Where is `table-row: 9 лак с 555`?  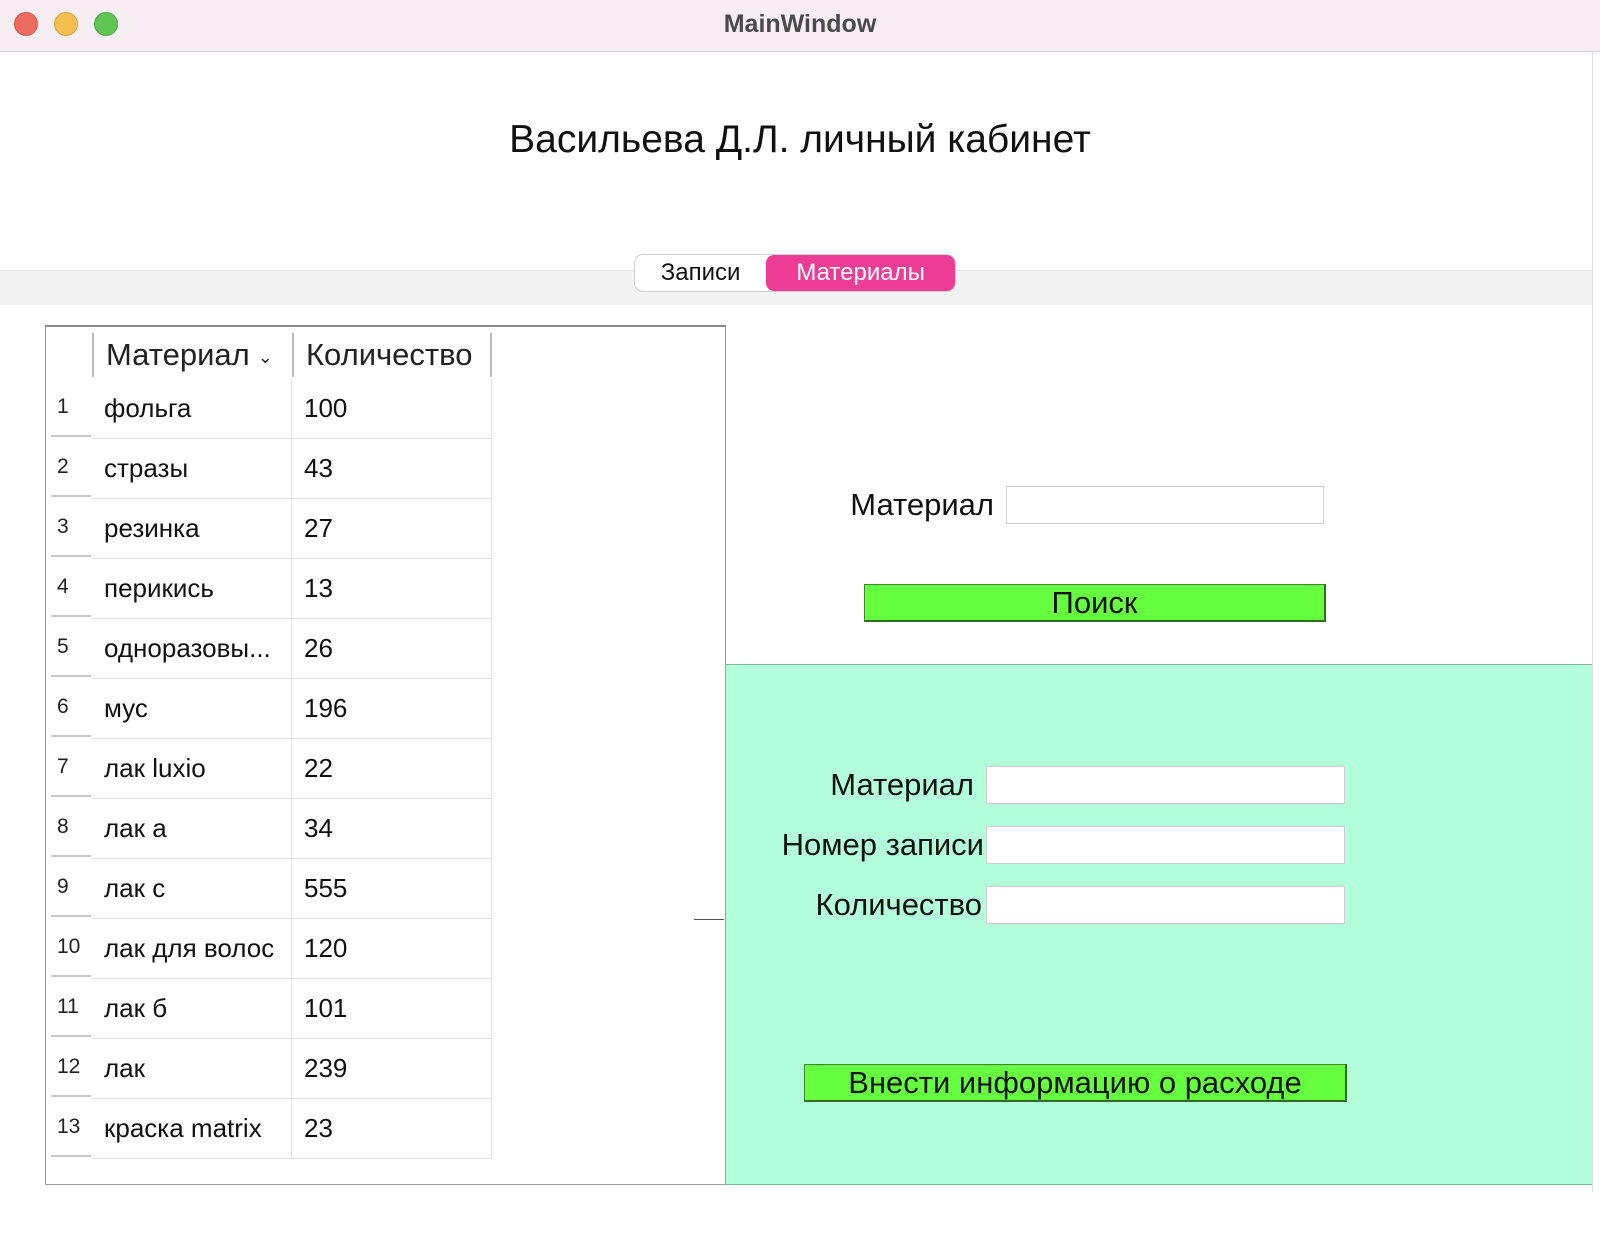
table-row: 9 лак с 555 is located at coordinates (385, 889).